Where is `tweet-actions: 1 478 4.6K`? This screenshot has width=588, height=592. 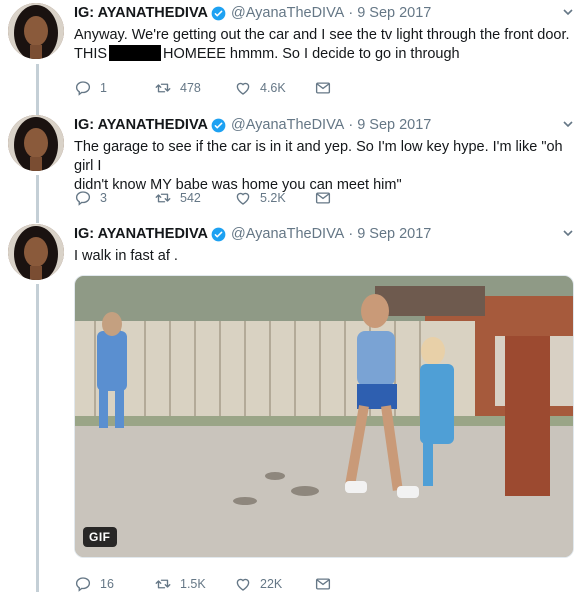
tweet-actions: 1 478 4.6K is located at coordinates (234, 88).